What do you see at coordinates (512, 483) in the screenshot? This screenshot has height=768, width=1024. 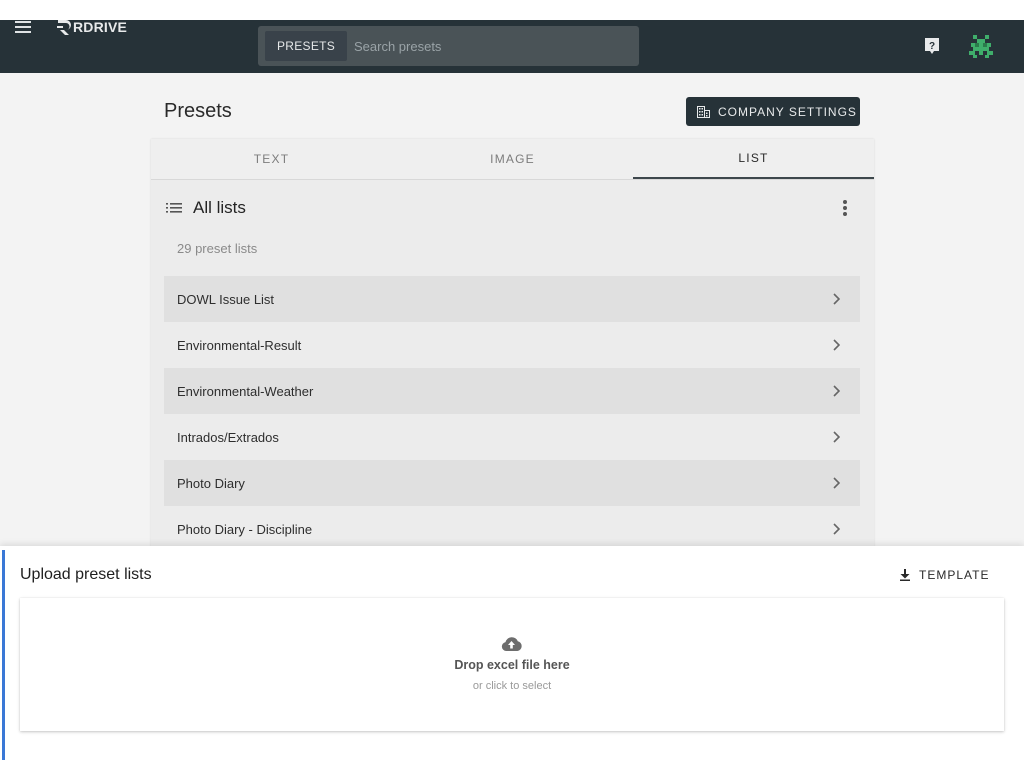 I see `list-item: Photo Diary` at bounding box center [512, 483].